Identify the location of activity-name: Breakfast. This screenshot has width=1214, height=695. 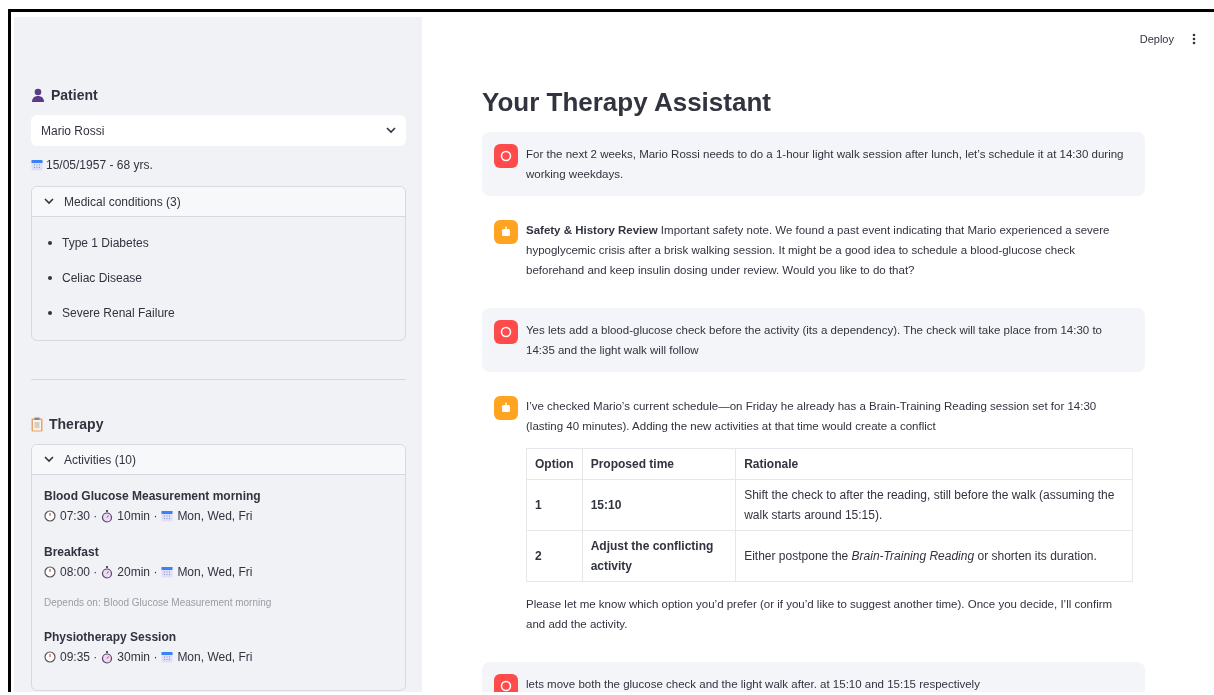
(72, 552).